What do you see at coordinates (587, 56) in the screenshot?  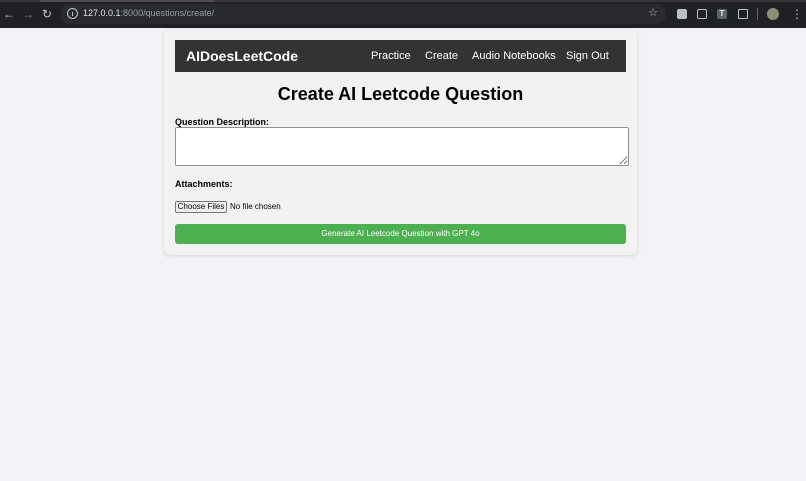 I see `nav-link-sign-out: Sign Out` at bounding box center [587, 56].